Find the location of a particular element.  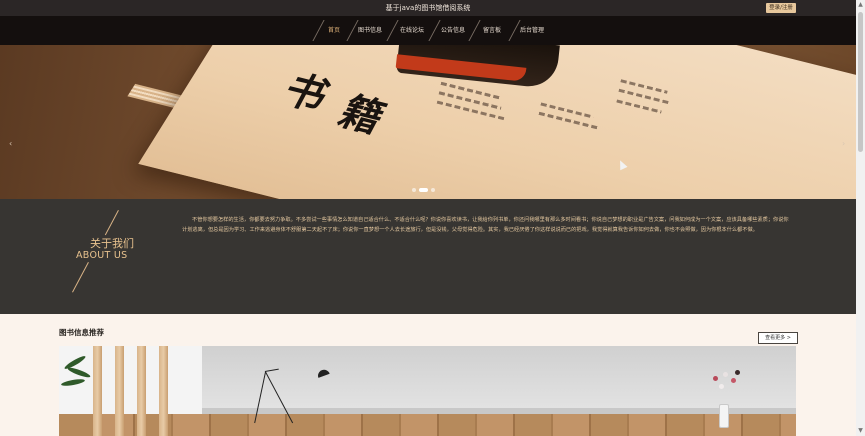

top-bar: 基于java的图书馆借阅系统 登录/注册 is located at coordinates (428, 8).